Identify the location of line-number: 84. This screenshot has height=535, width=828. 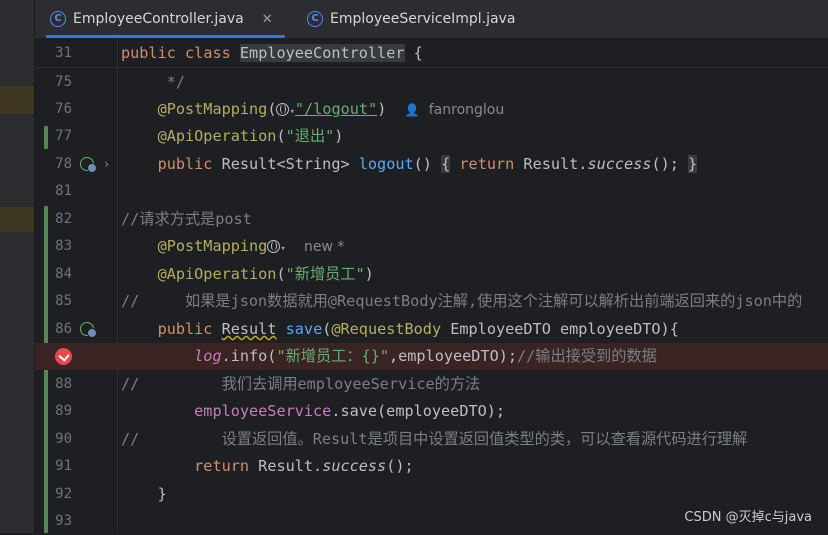
(63, 274).